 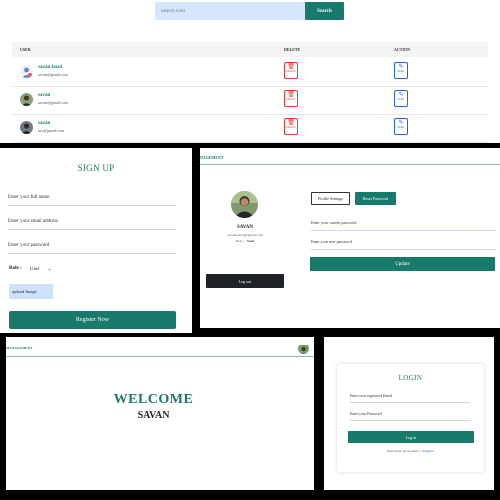 I want to click on login-password-field: Enter your Password, so click(x=410, y=416).